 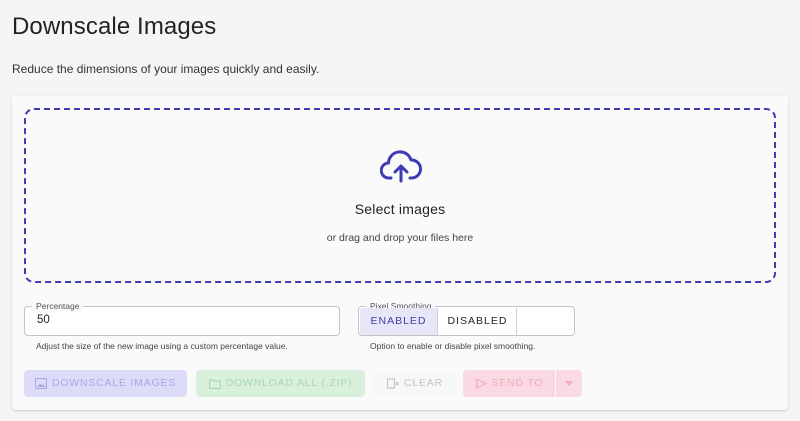 What do you see at coordinates (400, 209) in the screenshot?
I see `dropzone-title: Select images` at bounding box center [400, 209].